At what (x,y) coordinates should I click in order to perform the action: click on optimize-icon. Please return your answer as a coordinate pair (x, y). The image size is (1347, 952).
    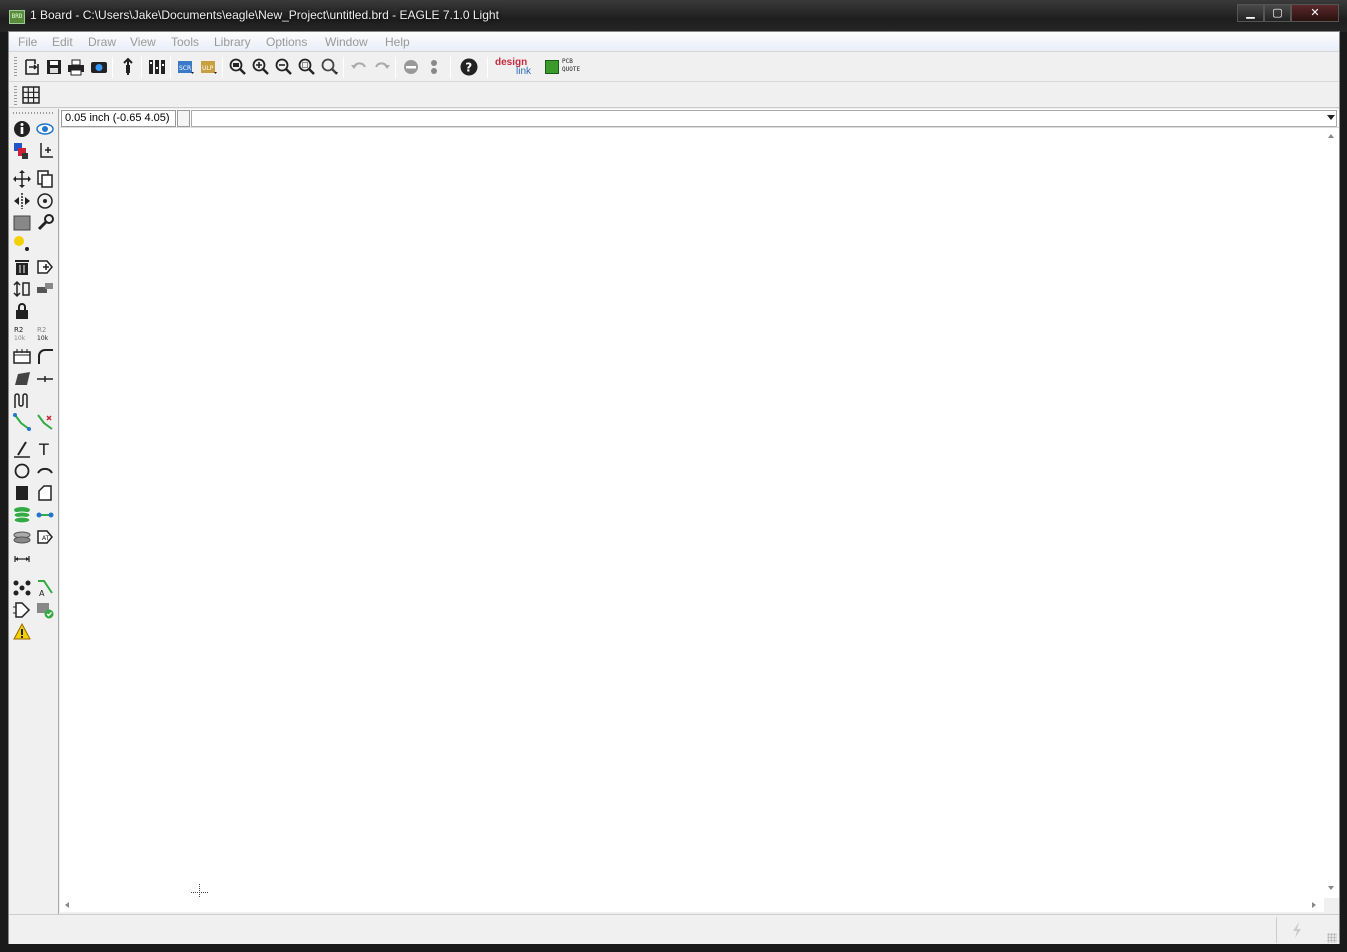
    Looking at the image, I should click on (45, 379).